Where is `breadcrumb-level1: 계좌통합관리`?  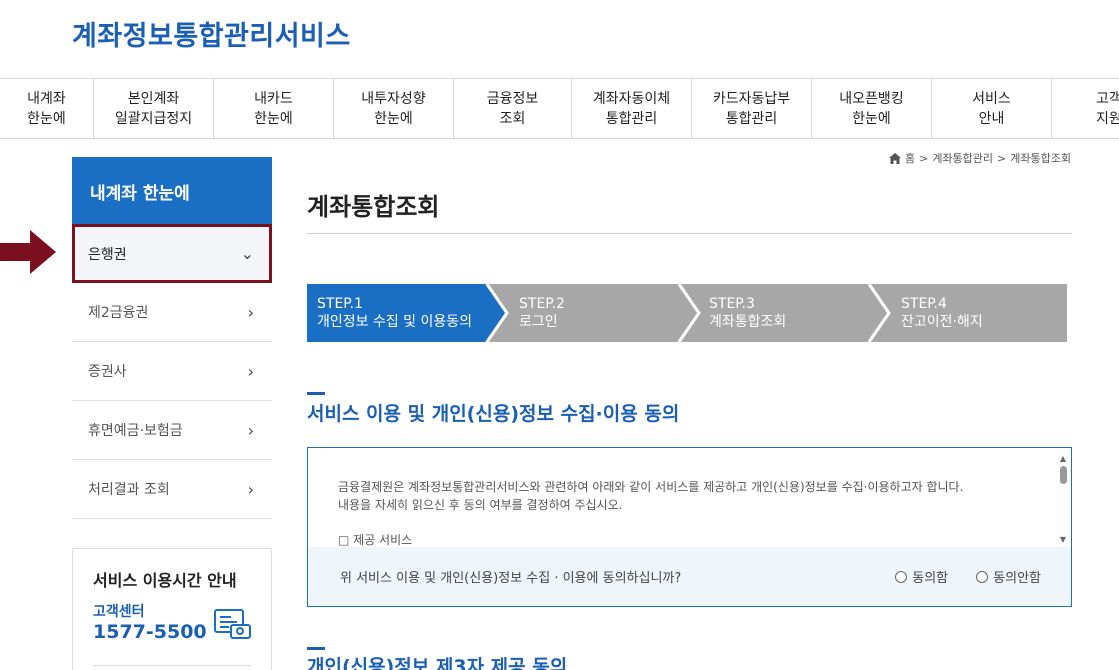
breadcrumb-level1: 계좌통합관리 is located at coordinates (962, 158).